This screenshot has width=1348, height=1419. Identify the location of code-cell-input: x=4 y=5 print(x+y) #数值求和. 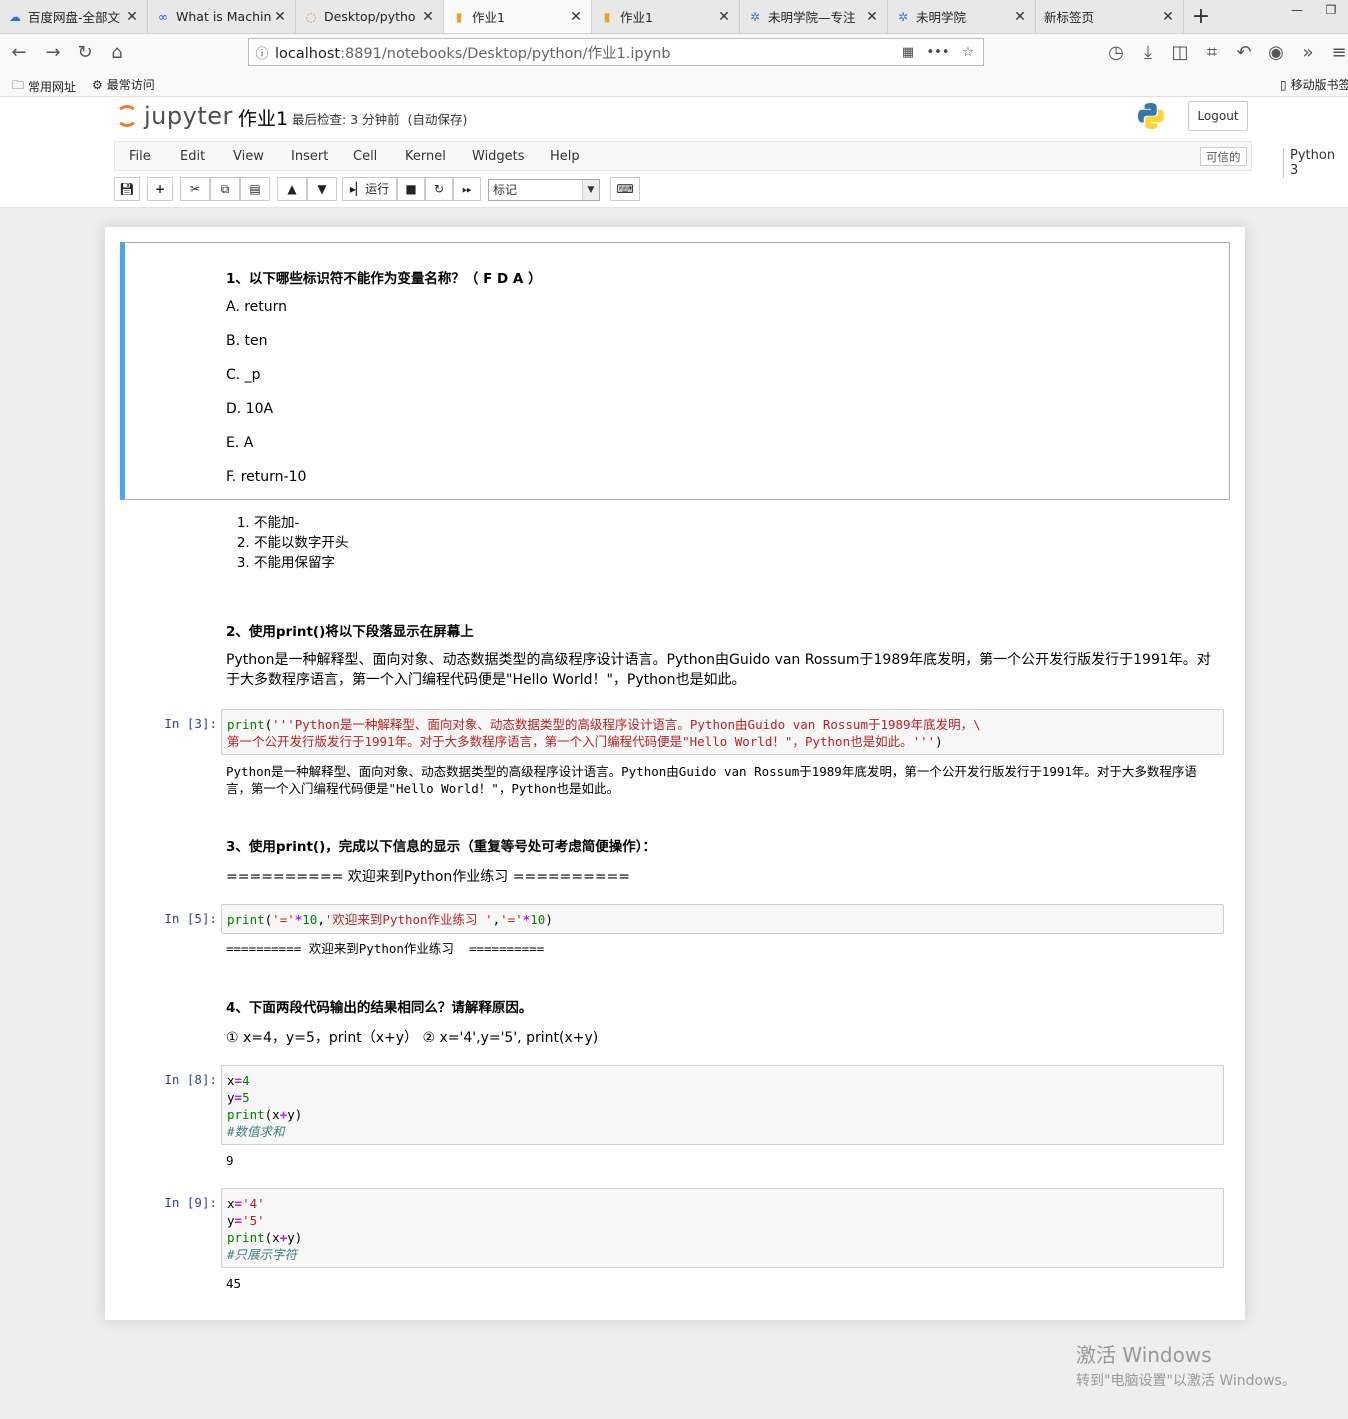
(722, 1105).